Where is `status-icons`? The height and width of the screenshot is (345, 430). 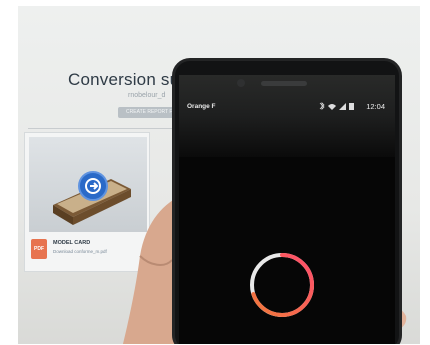
status-icons is located at coordinates (336, 106).